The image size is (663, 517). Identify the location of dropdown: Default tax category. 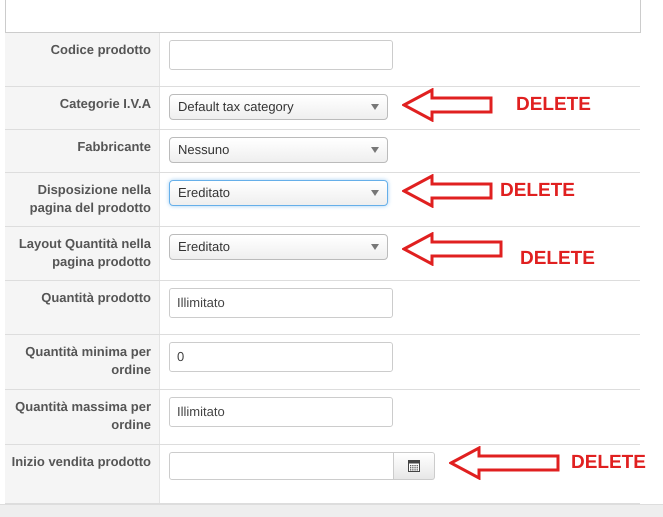
(278, 107).